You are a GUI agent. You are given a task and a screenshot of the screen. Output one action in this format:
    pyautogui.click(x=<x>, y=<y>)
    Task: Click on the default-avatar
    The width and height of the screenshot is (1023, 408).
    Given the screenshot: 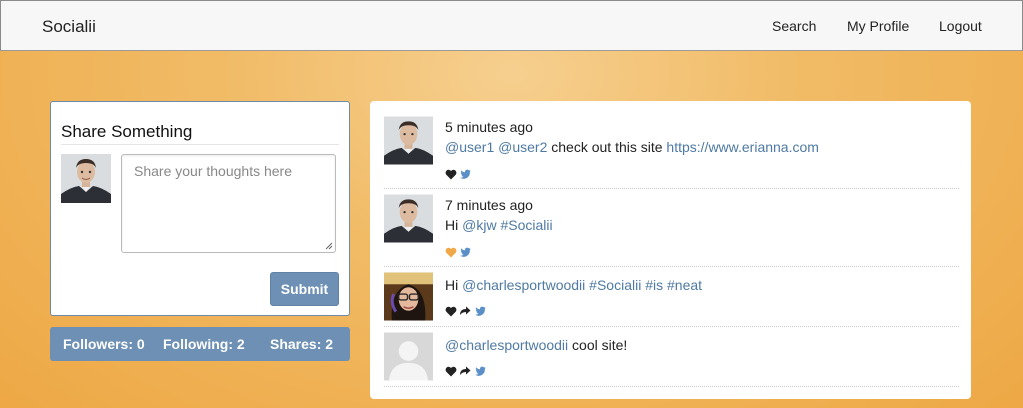 What is the action you would take?
    pyautogui.click(x=408, y=356)
    